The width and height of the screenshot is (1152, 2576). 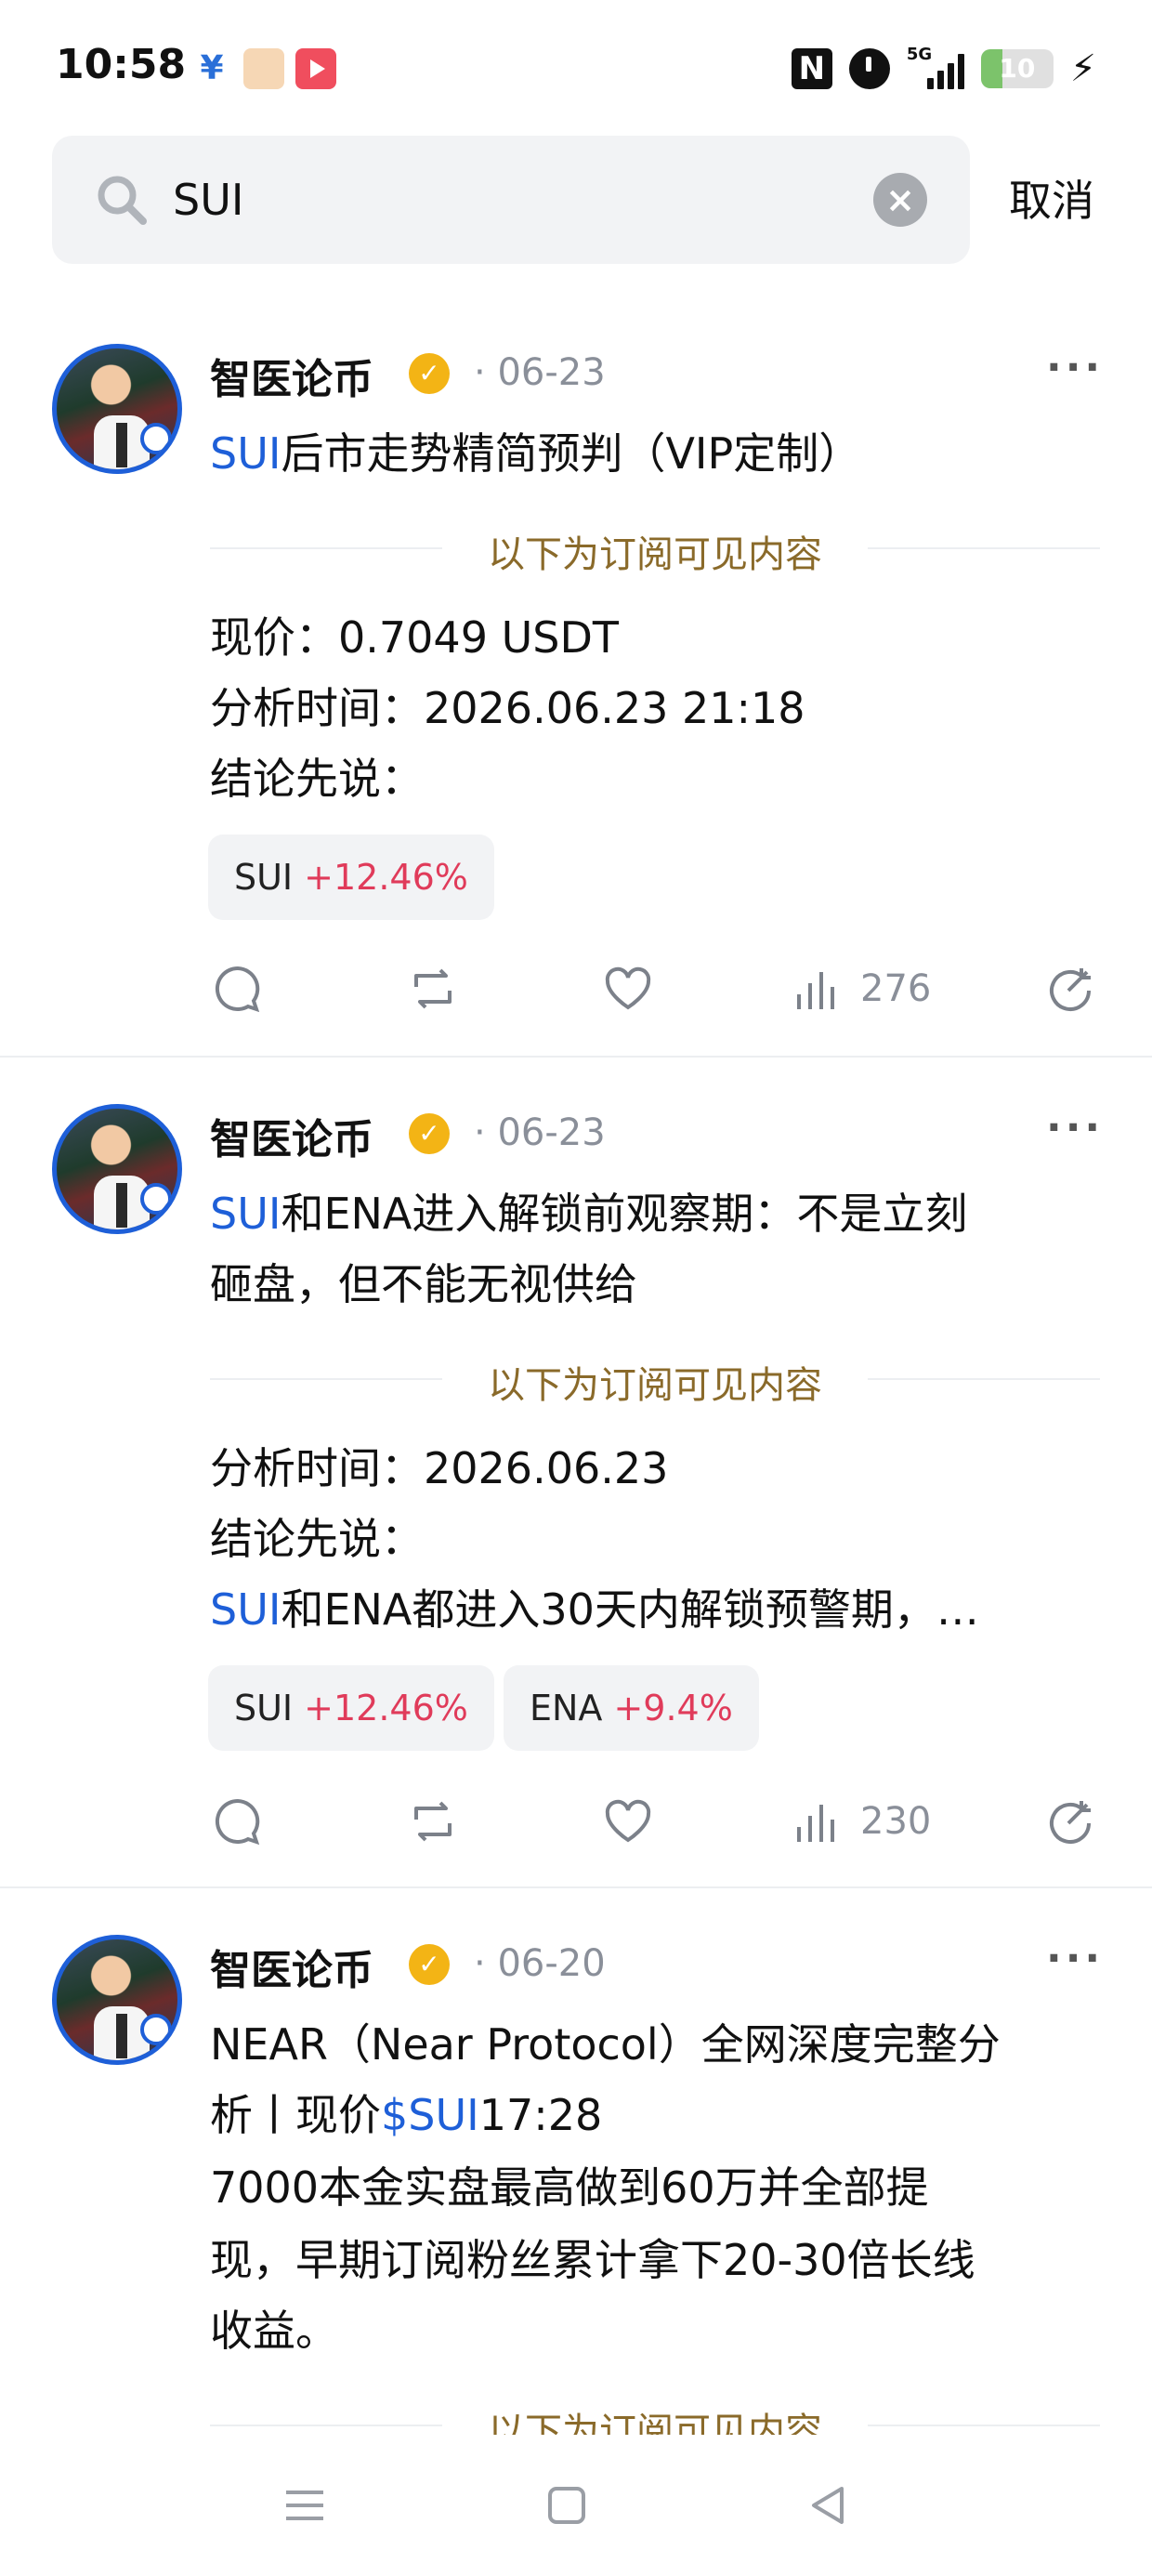 I want to click on system-nav-bar, so click(x=576, y=2505).